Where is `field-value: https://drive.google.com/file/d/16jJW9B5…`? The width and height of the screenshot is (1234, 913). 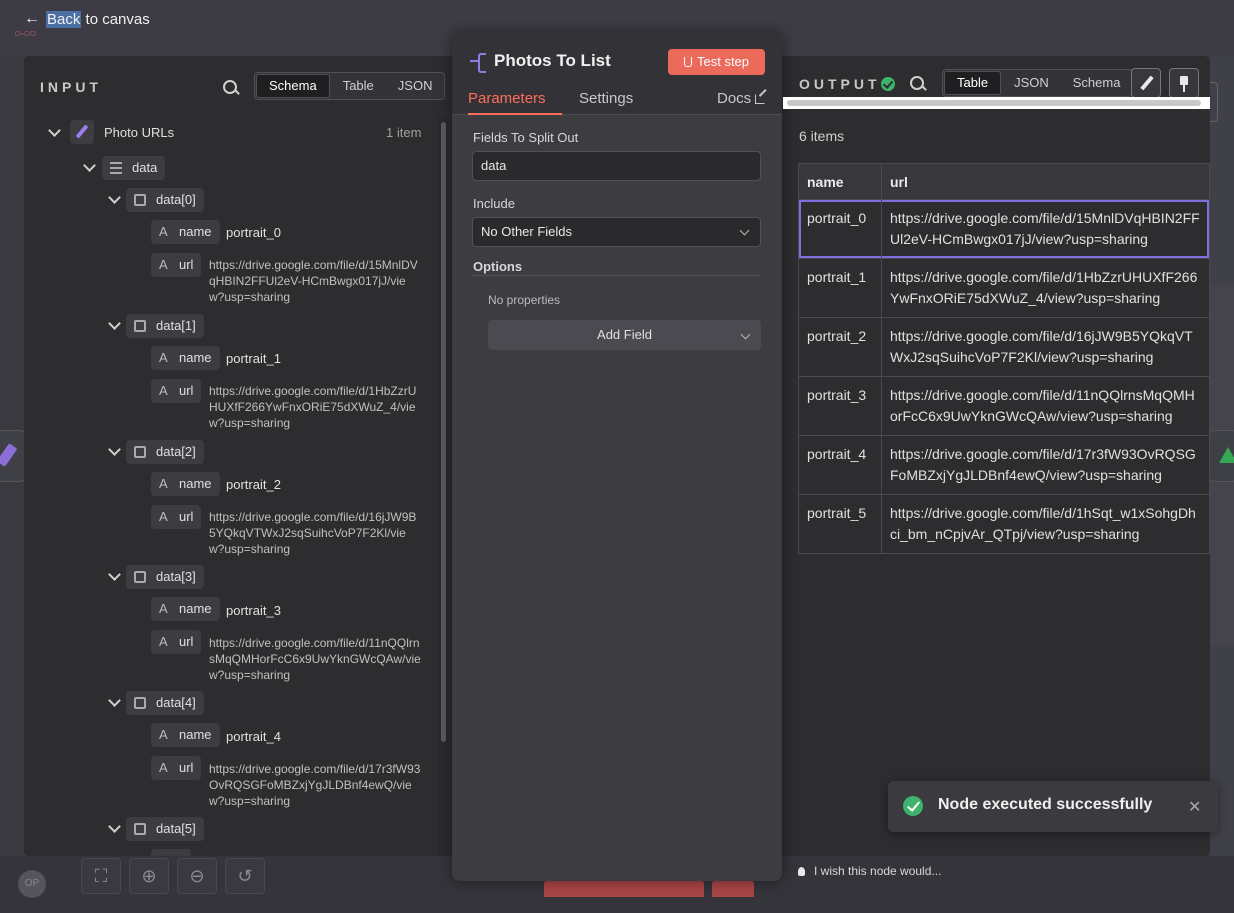 field-value: https://drive.google.com/file/d/16jJW9B5… is located at coordinates (313, 533).